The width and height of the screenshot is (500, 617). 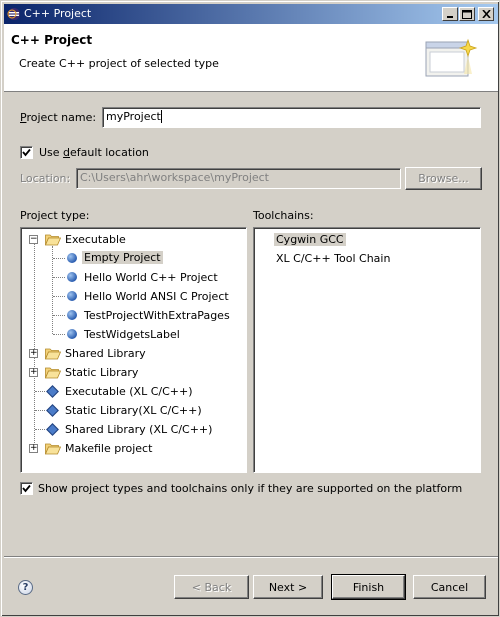 I want to click on tree-item-empty-project: Empty Project, so click(x=133, y=258).